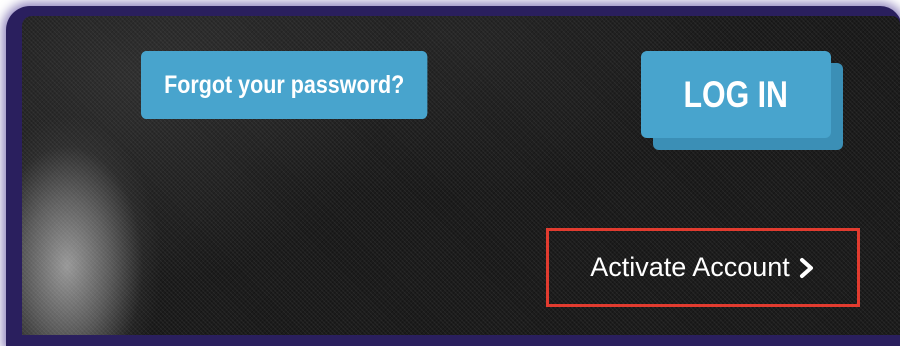 The image size is (900, 346). I want to click on forgot-password-button: Forgot your password?, so click(284, 85).